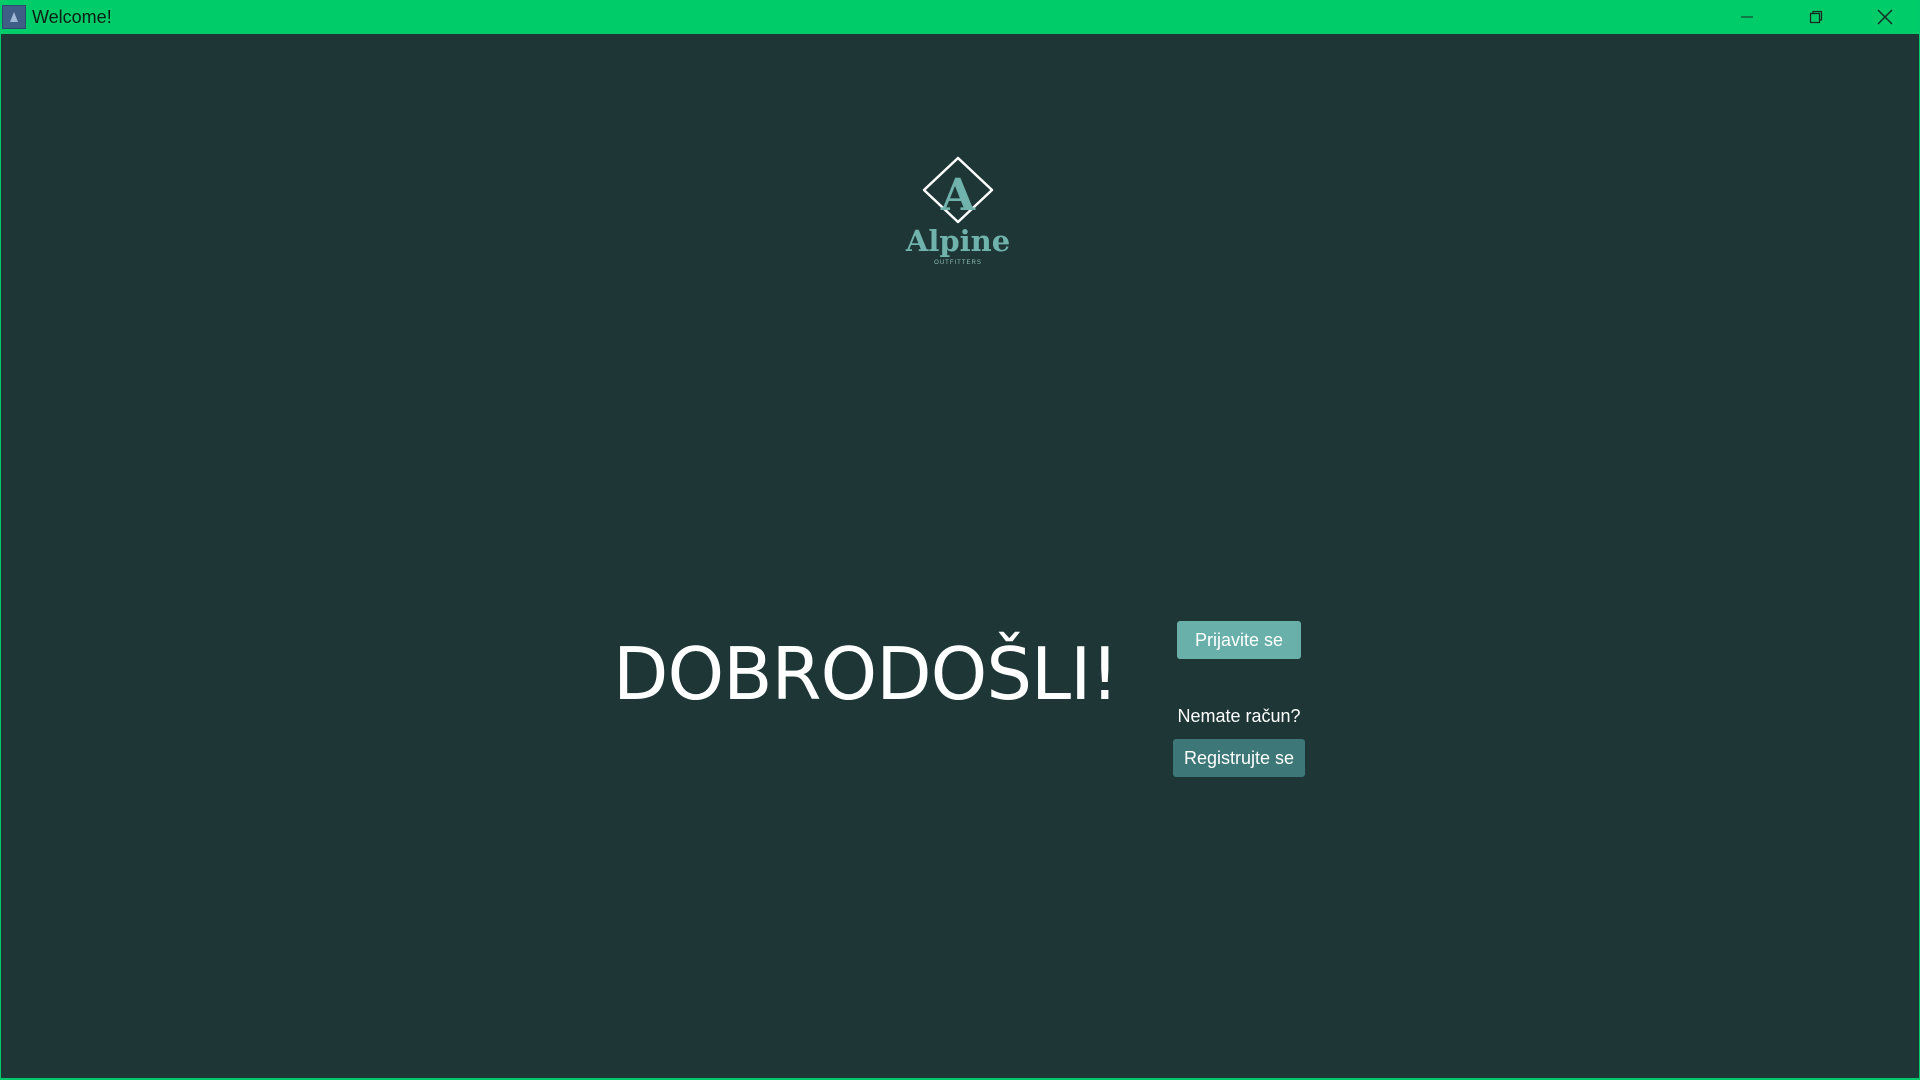 This screenshot has width=1920, height=1080. Describe the element at coordinates (960, 17) in the screenshot. I see `title-bar: Welcome!` at that location.